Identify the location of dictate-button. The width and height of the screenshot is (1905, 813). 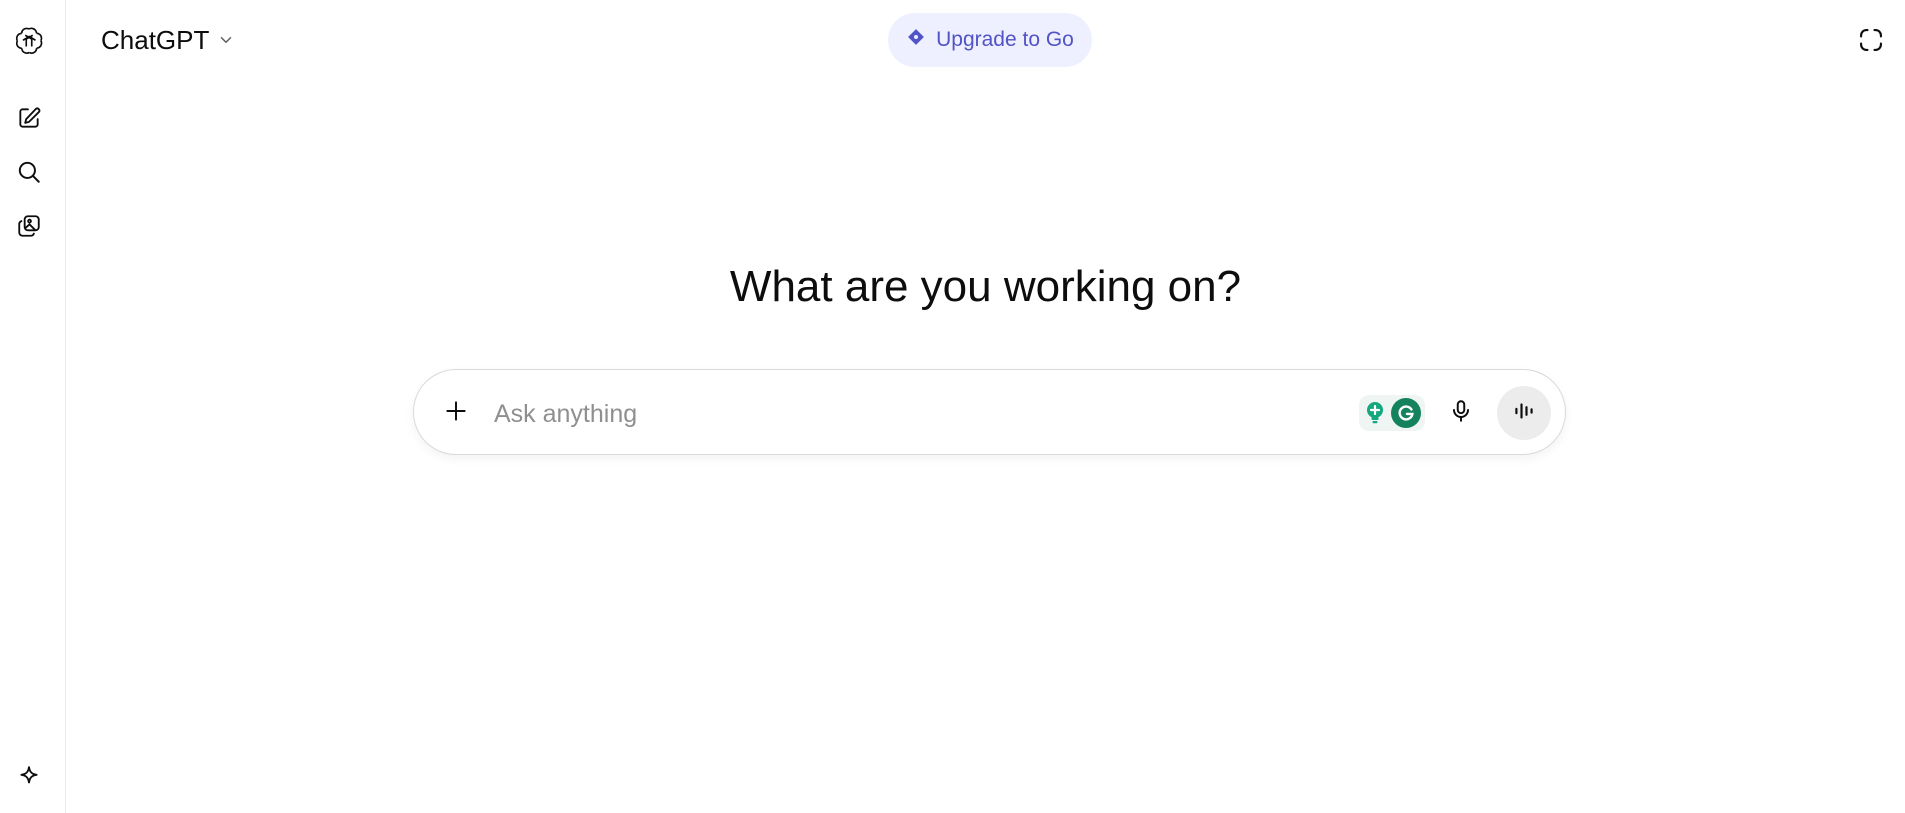
(1461, 413).